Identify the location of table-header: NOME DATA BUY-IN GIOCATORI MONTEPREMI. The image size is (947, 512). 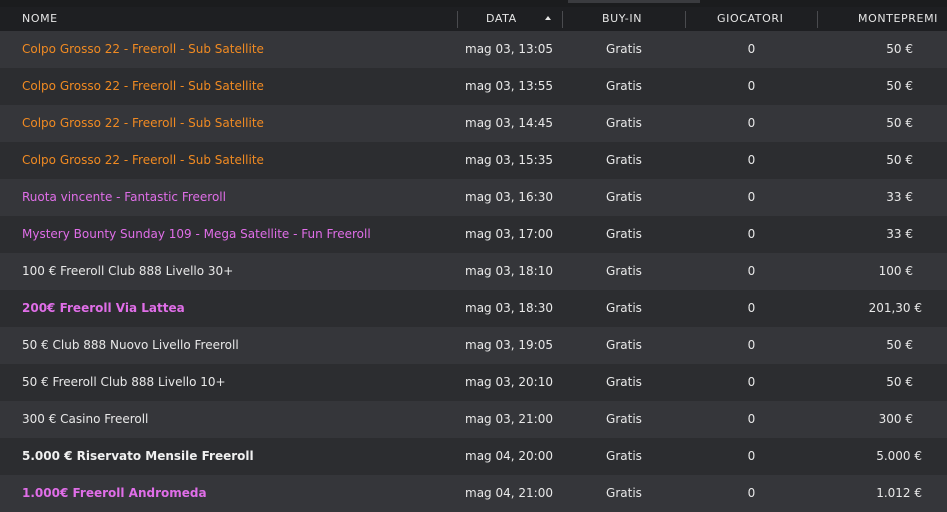
(473, 19).